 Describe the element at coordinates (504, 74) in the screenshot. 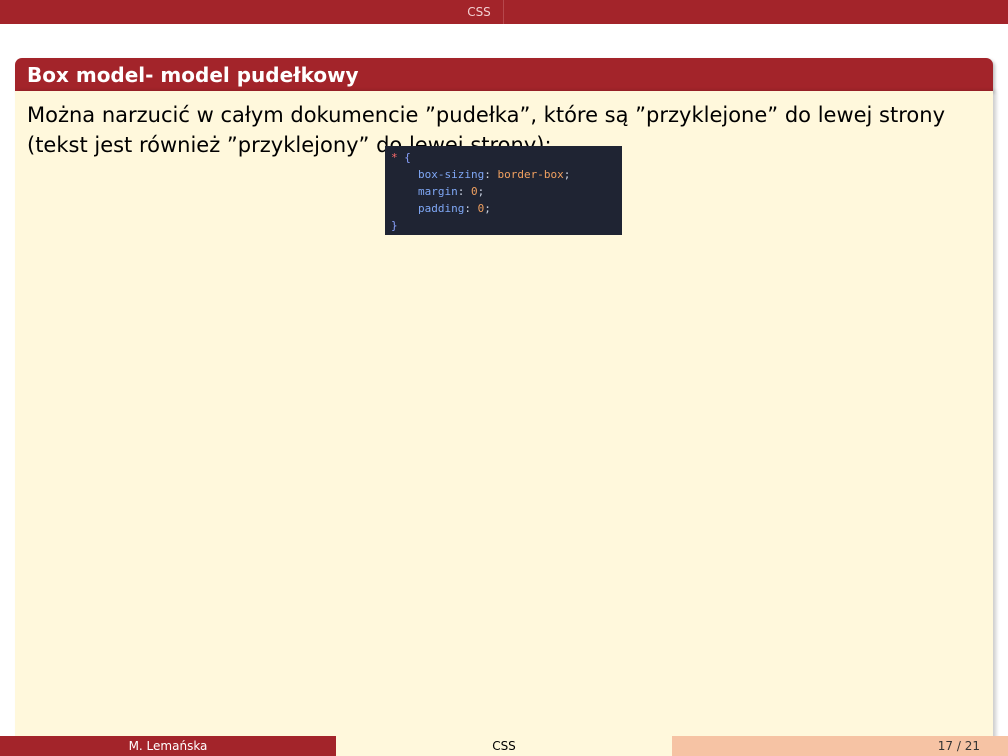

I see `block-title: Box model- model pudełkowy` at that location.